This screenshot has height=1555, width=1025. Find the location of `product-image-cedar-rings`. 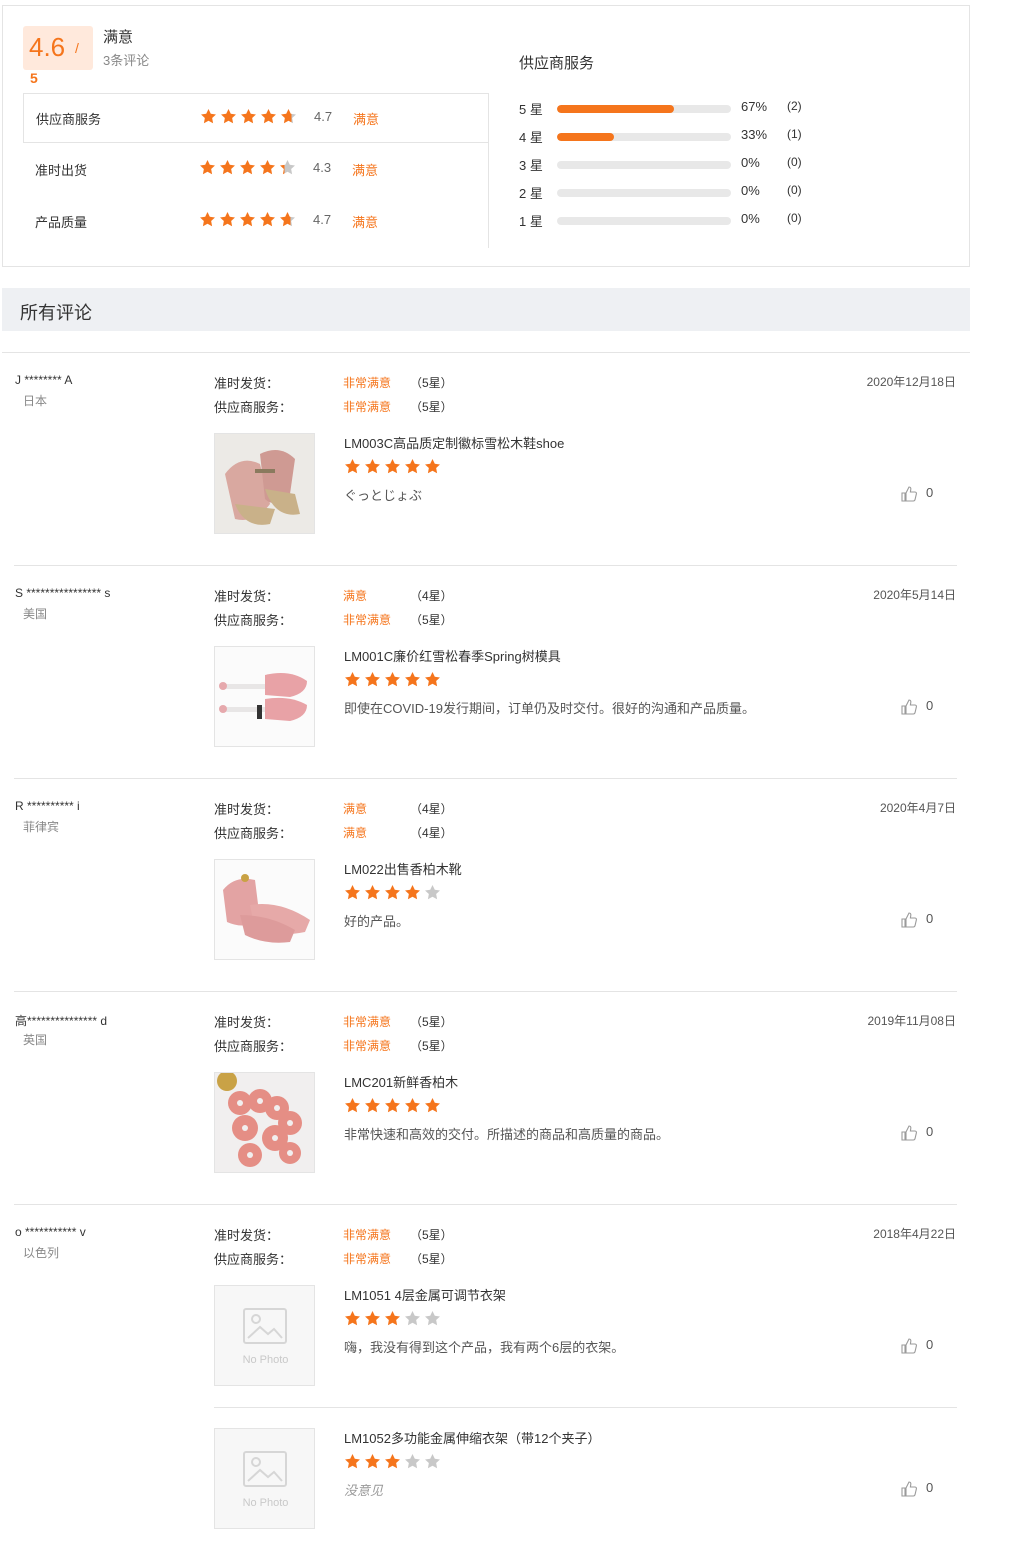

product-image-cedar-rings is located at coordinates (264, 1122).